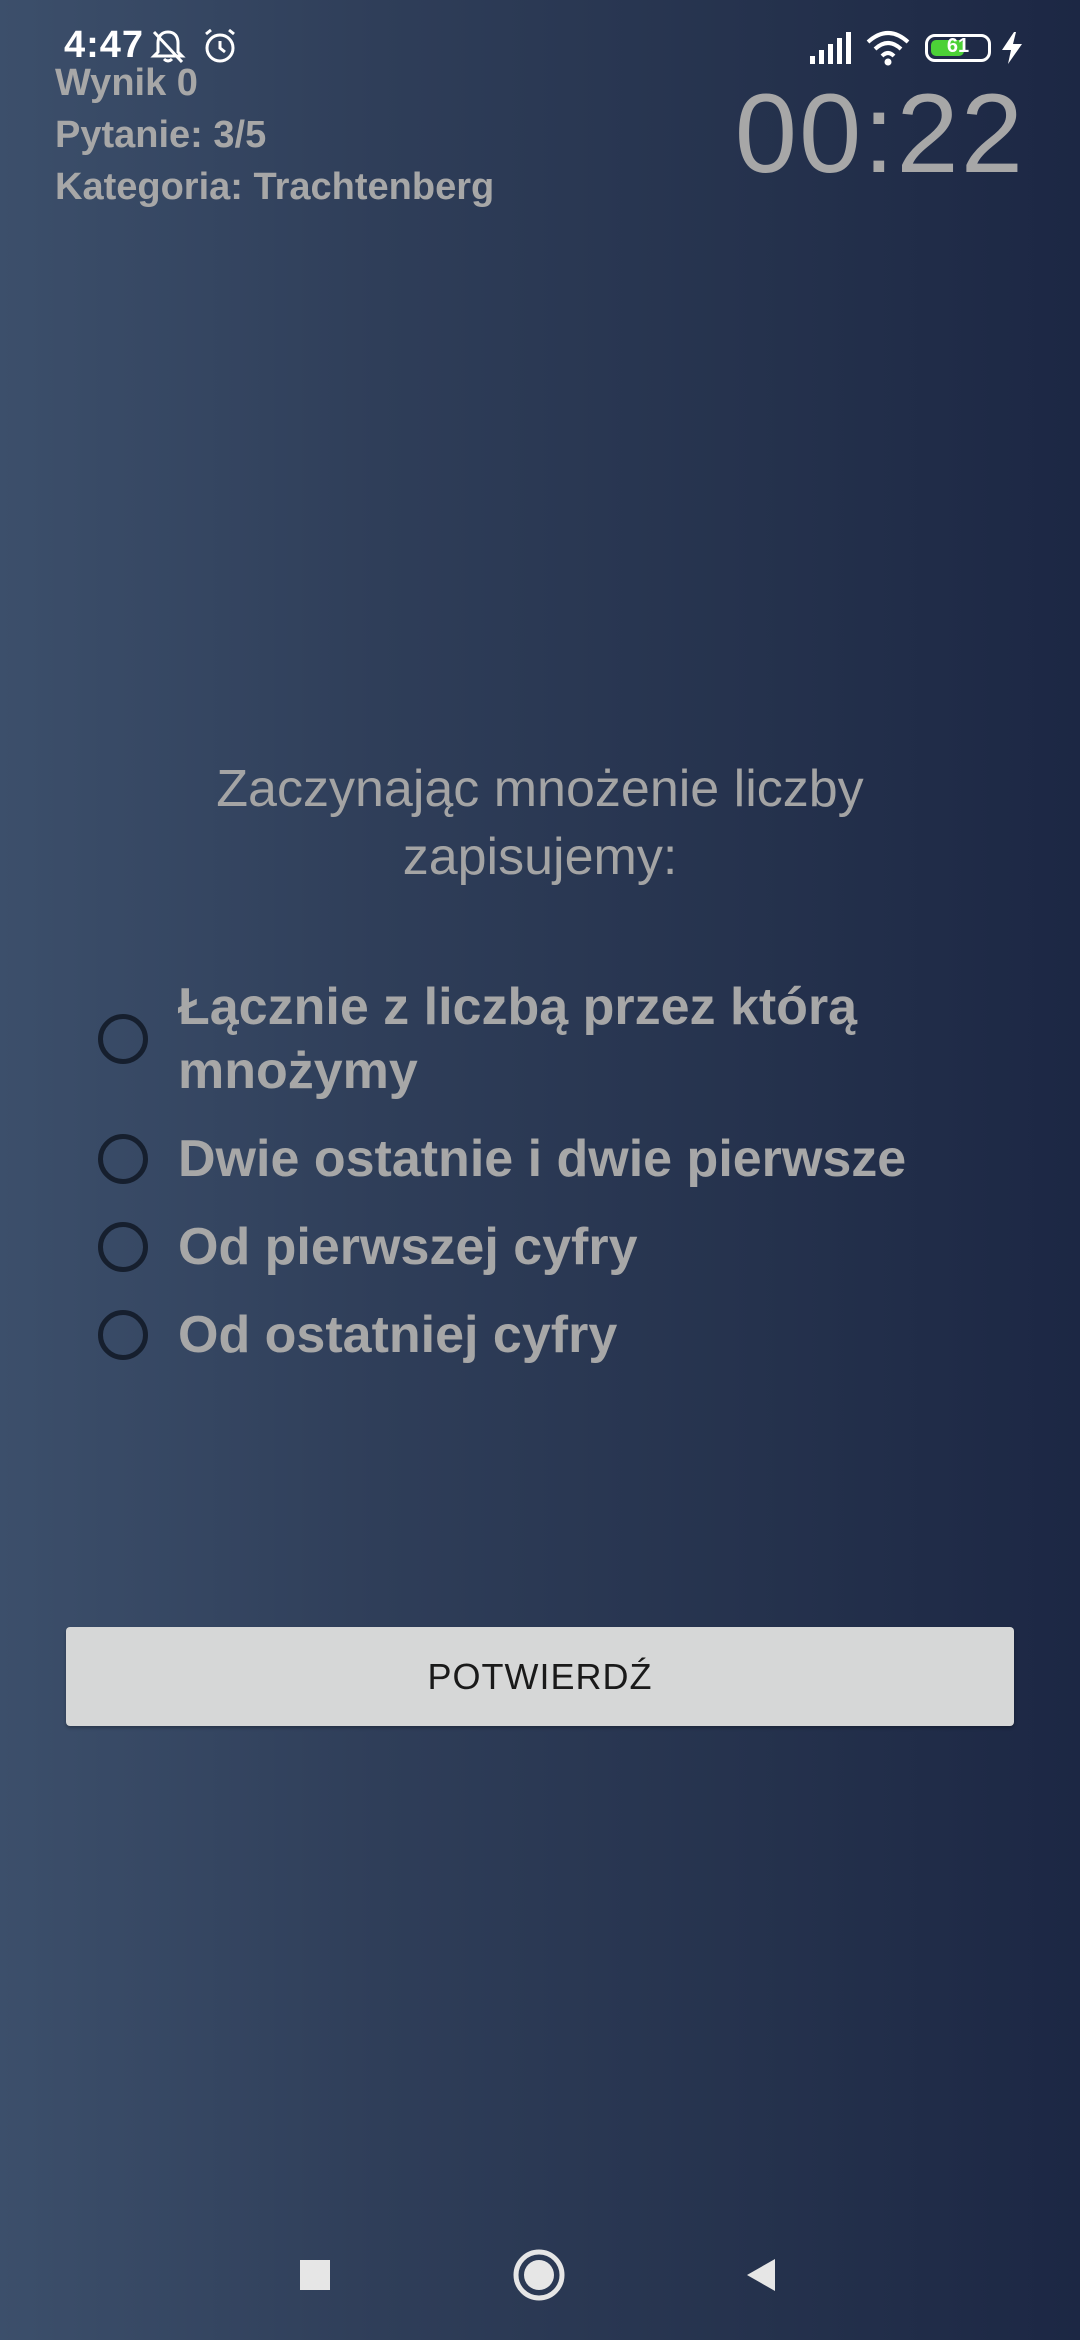  Describe the element at coordinates (315, 2275) in the screenshot. I see `recents-square-icon` at that location.